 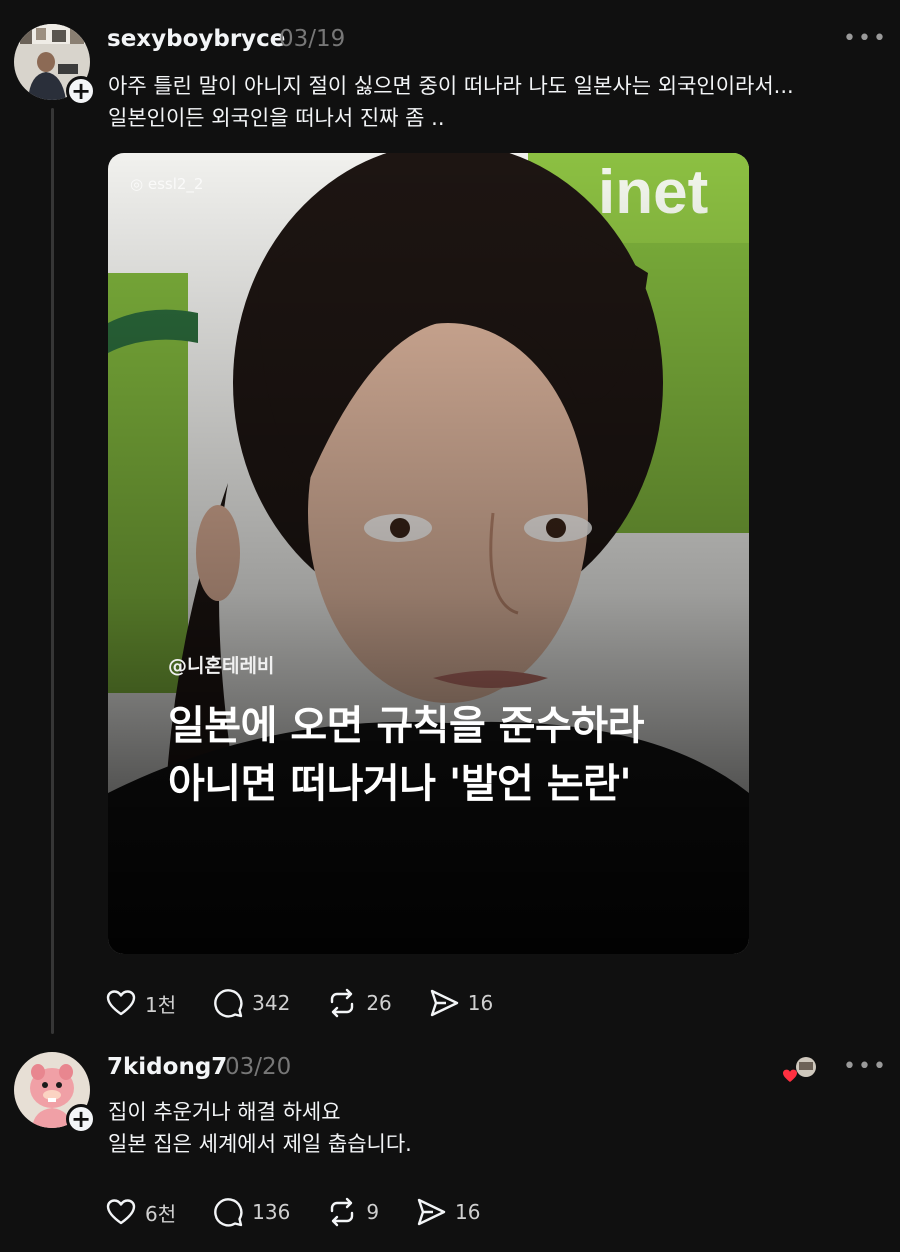 I want to click on username: 7kidong7, so click(x=167, y=1067).